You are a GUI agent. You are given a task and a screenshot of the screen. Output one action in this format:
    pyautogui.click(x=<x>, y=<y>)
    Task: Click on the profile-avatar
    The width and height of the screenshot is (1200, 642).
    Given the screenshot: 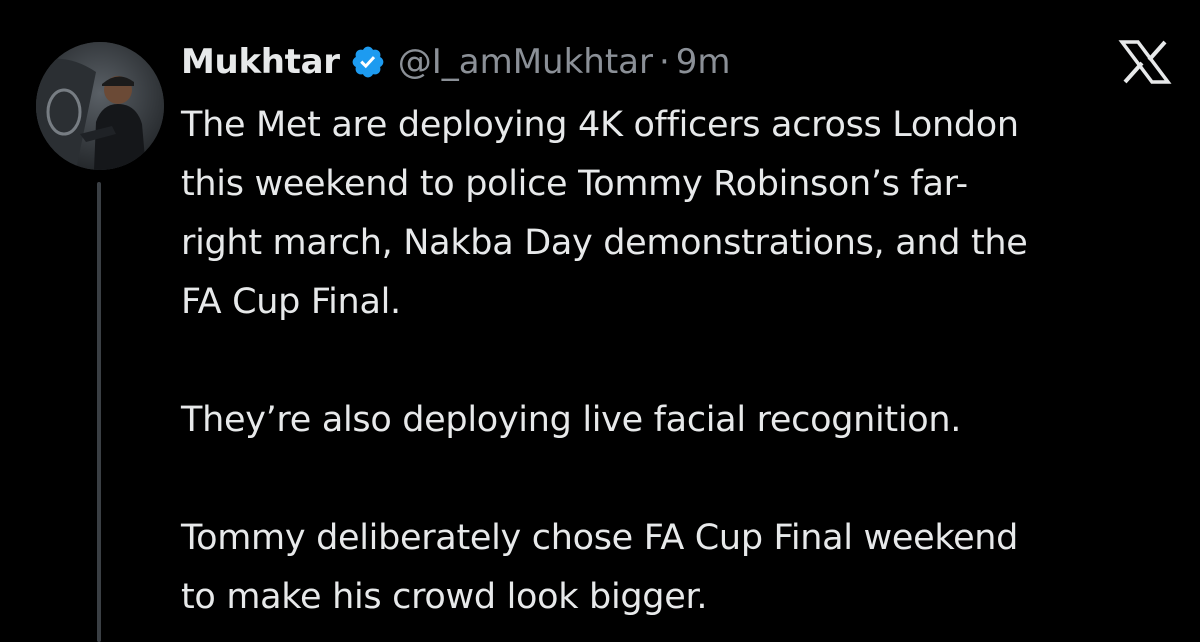 What is the action you would take?
    pyautogui.click(x=100, y=106)
    